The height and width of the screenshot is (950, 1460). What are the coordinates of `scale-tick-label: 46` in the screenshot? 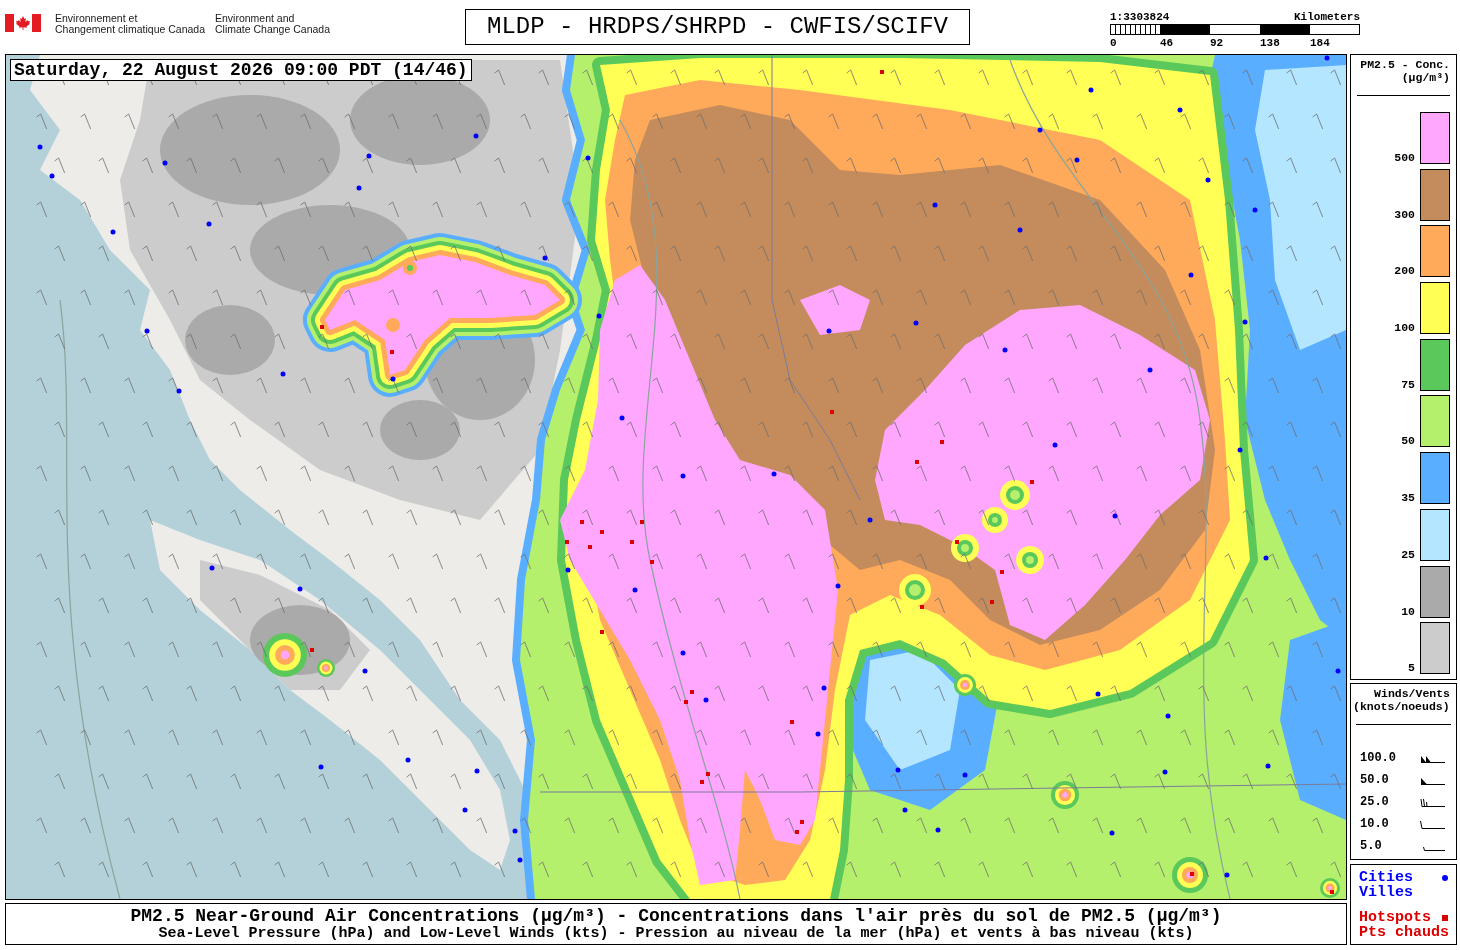 It's located at (1167, 43).